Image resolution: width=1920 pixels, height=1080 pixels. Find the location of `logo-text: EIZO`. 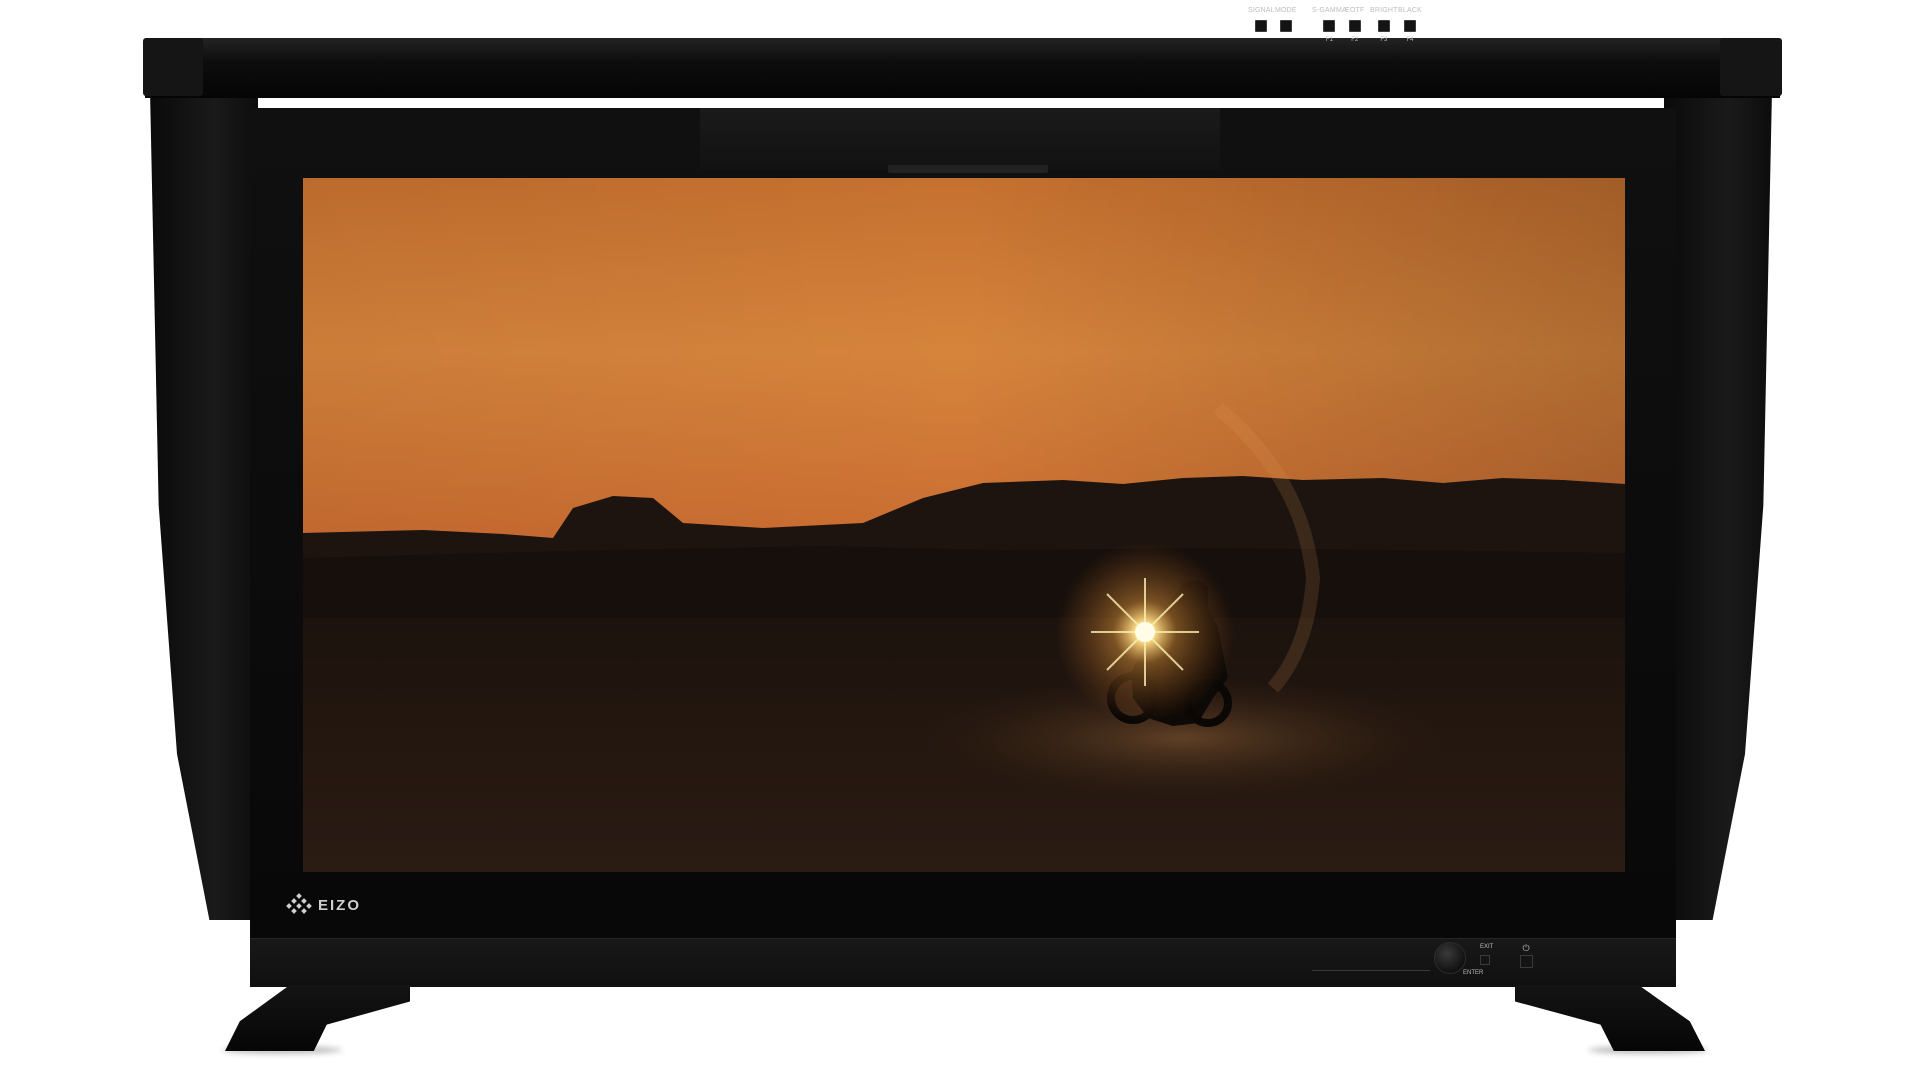

logo-text: EIZO is located at coordinates (340, 905).